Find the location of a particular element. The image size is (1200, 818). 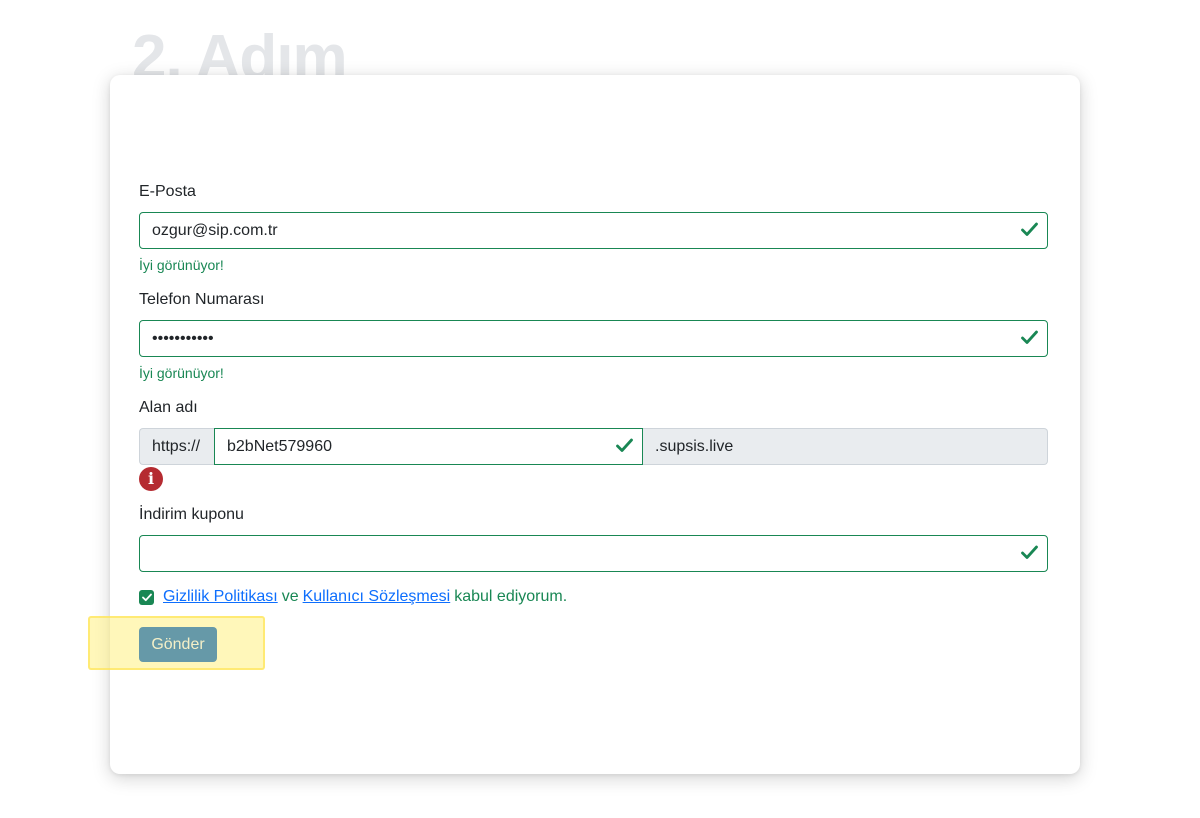

email-label: E-Posta is located at coordinates (167, 191).